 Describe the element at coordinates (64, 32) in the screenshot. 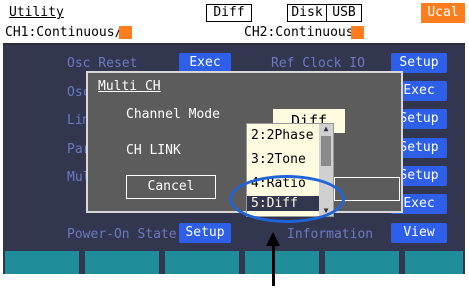

I see `ch1-status: CH1:Continuous/` at that location.